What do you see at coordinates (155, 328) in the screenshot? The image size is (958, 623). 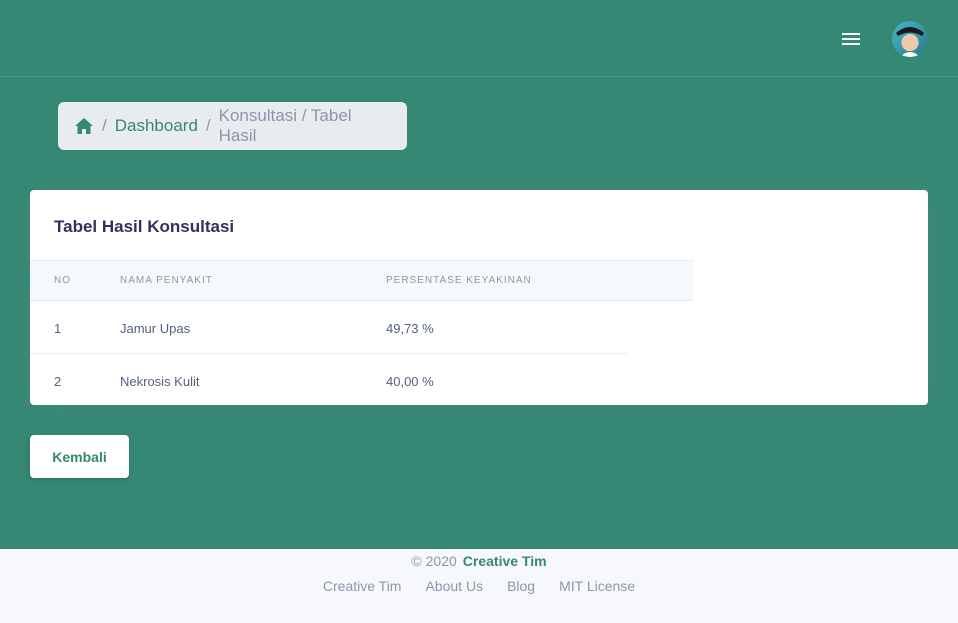 I see `cell-penyakit: Jamur Upas` at bounding box center [155, 328].